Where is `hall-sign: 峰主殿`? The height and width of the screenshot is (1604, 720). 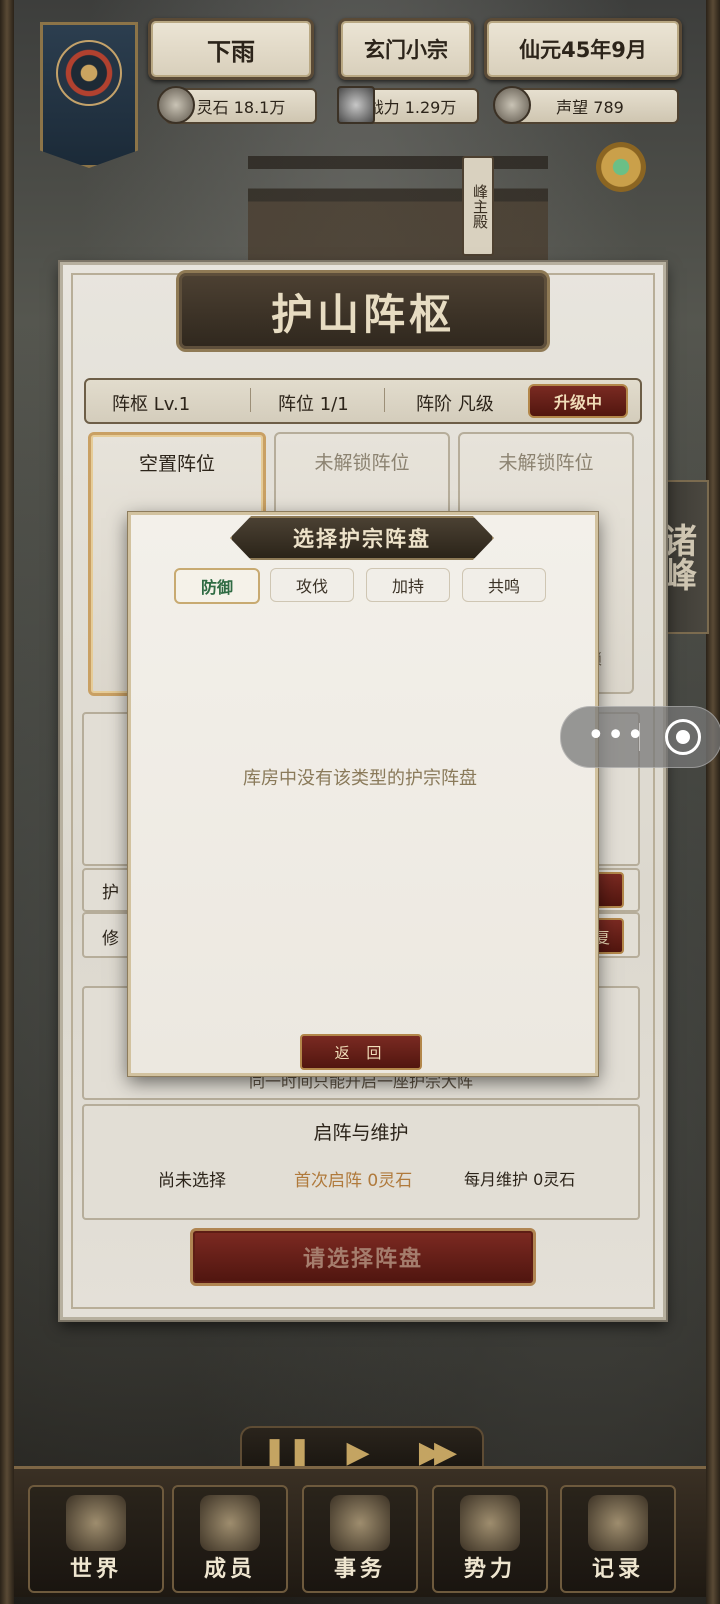
hall-sign: 峰主殿 is located at coordinates (478, 206).